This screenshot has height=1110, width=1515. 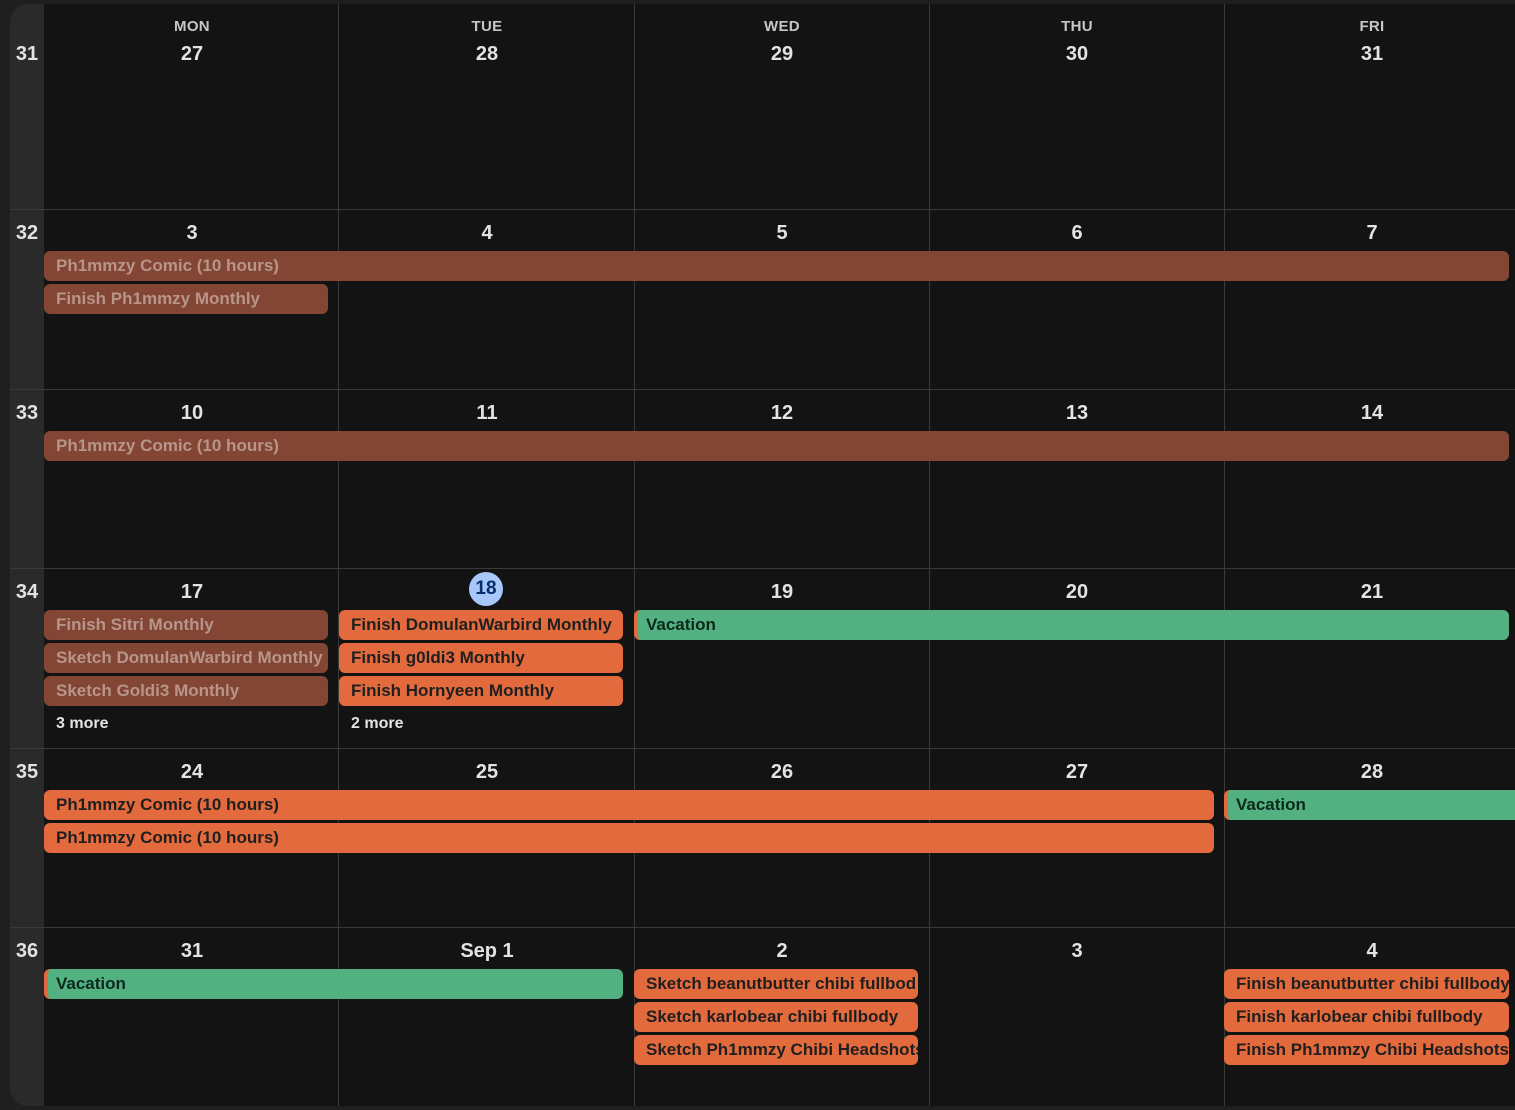 What do you see at coordinates (27, 772) in the screenshot?
I see `week-number: 35` at bounding box center [27, 772].